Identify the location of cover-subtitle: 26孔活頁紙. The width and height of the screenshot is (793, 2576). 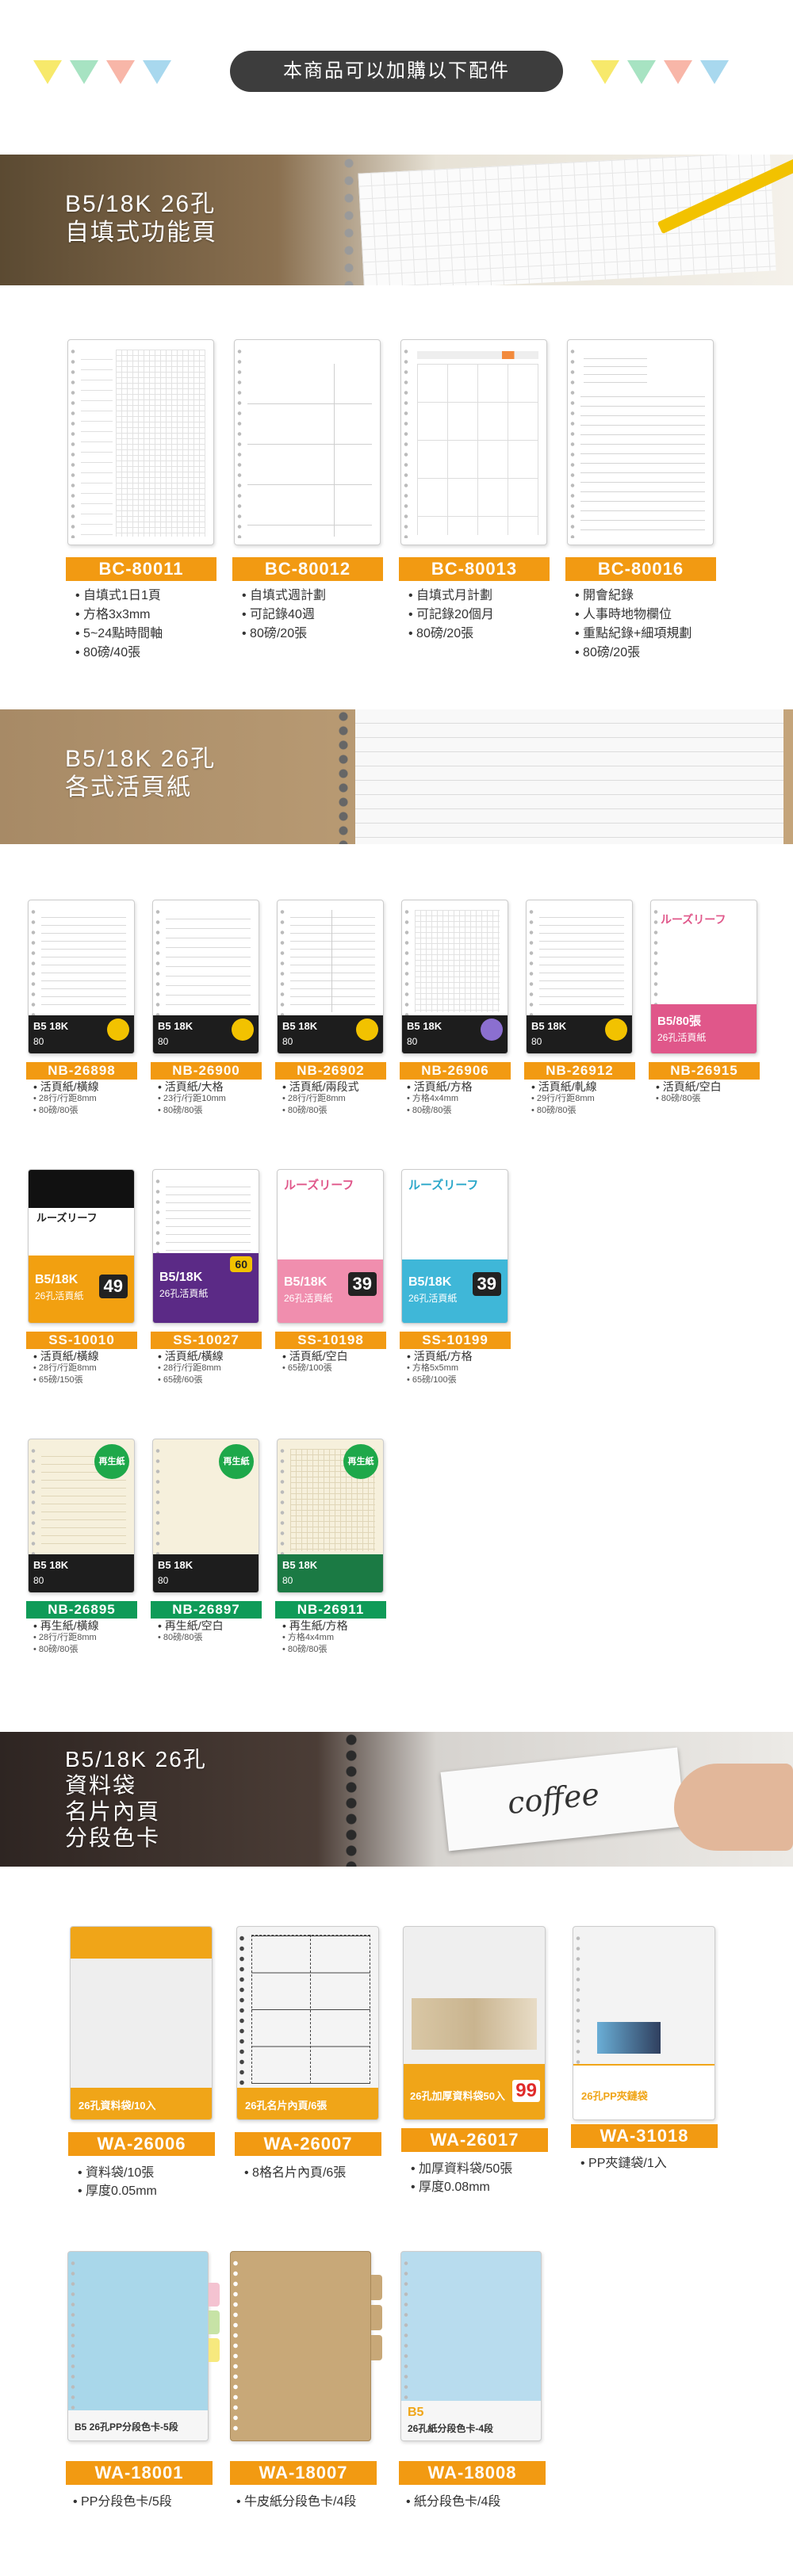
(184, 1293).